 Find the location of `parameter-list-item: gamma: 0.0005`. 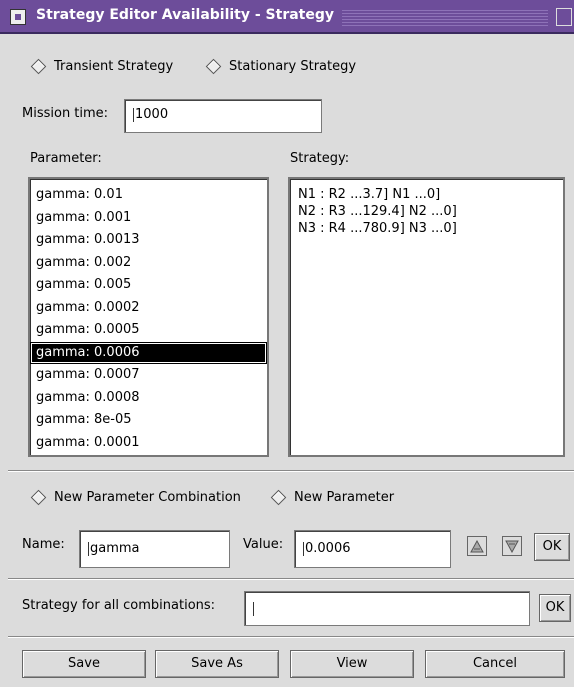

parameter-list-item: gamma: 0.0005 is located at coordinates (148, 330).